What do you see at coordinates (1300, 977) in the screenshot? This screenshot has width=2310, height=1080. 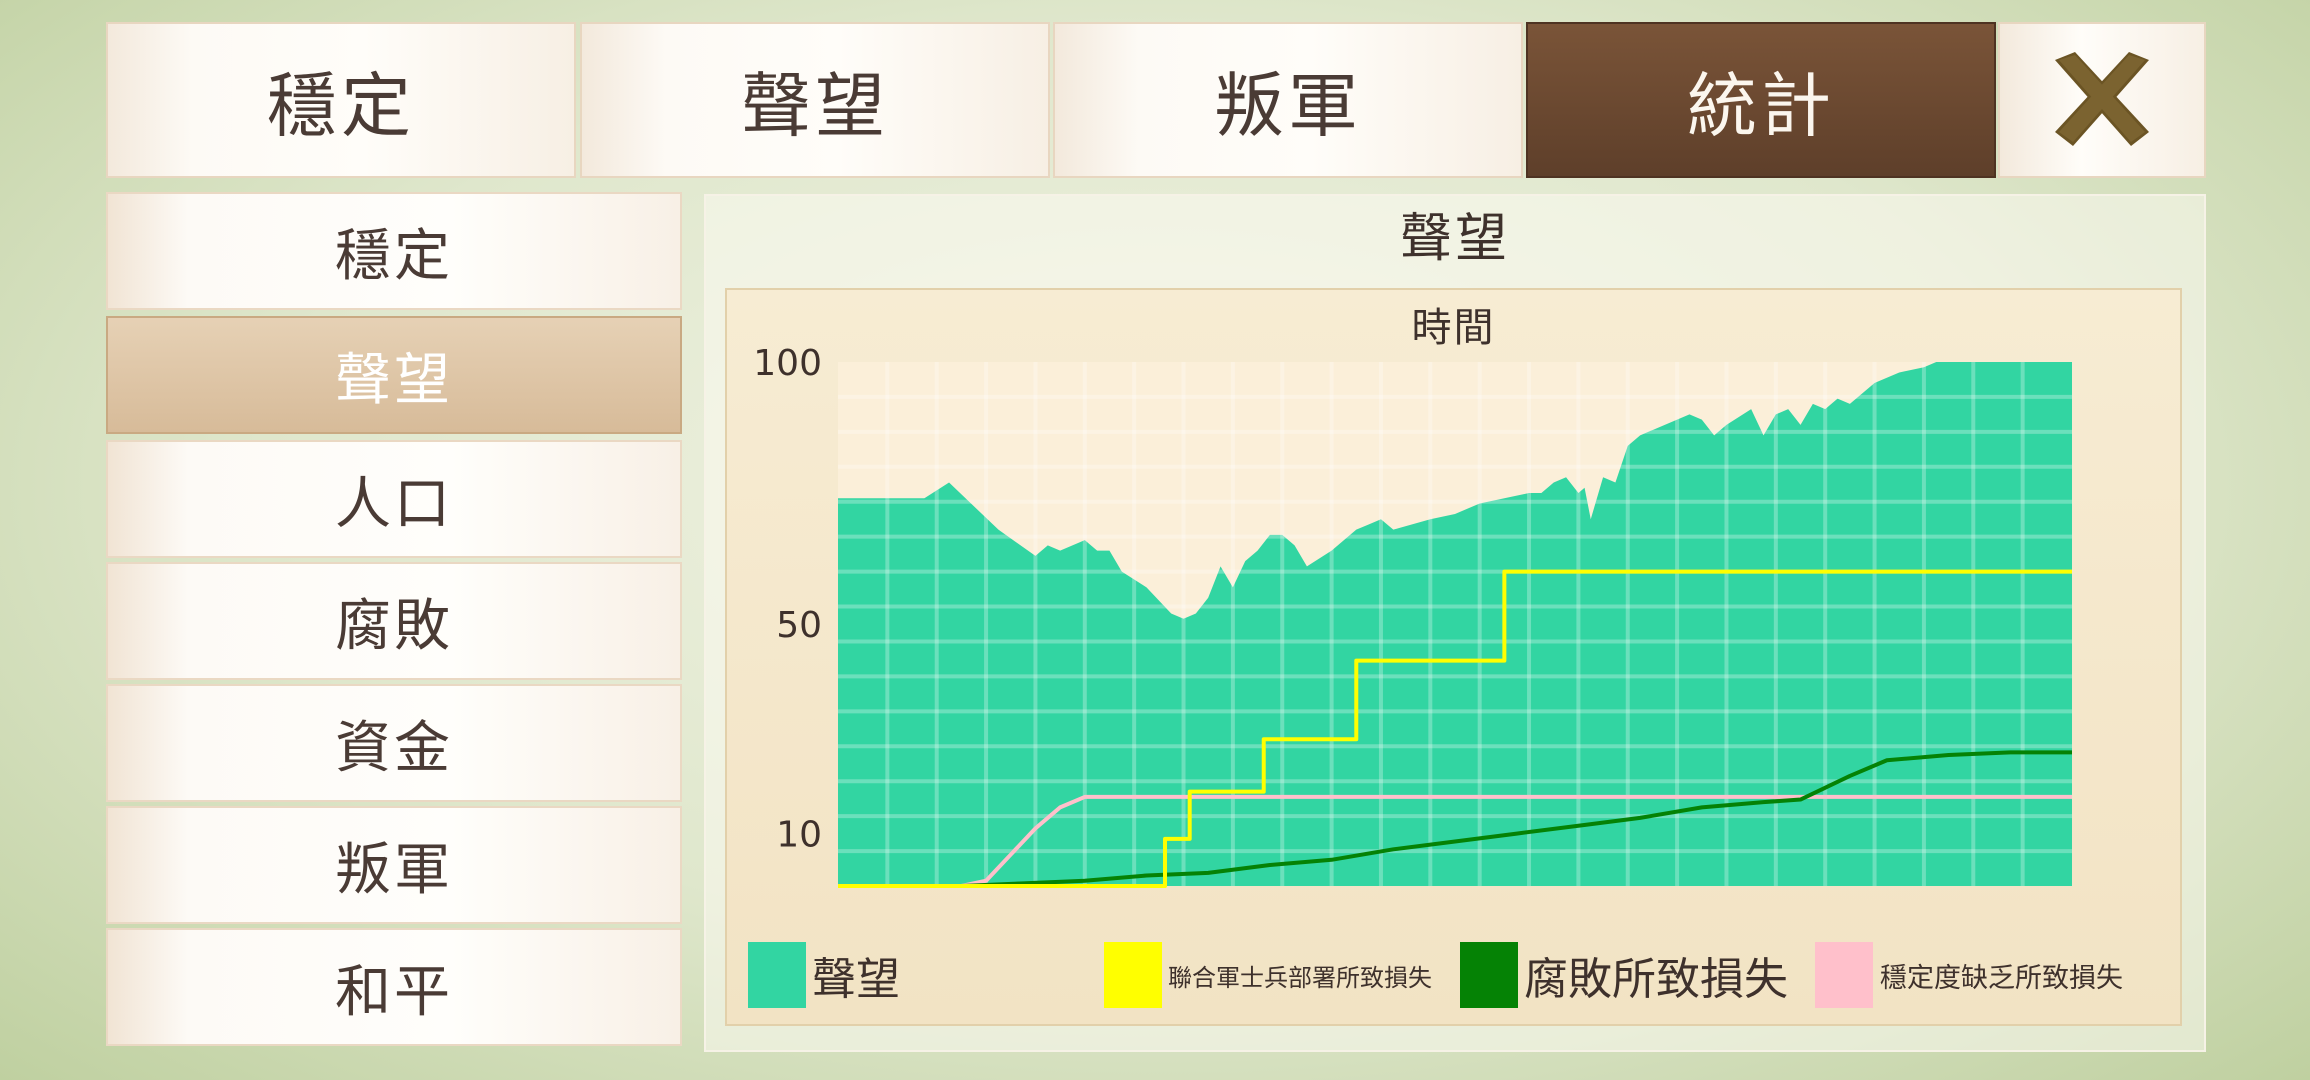 I see `legend-label-army-loss: 聯合軍士兵部署所致損失` at bounding box center [1300, 977].